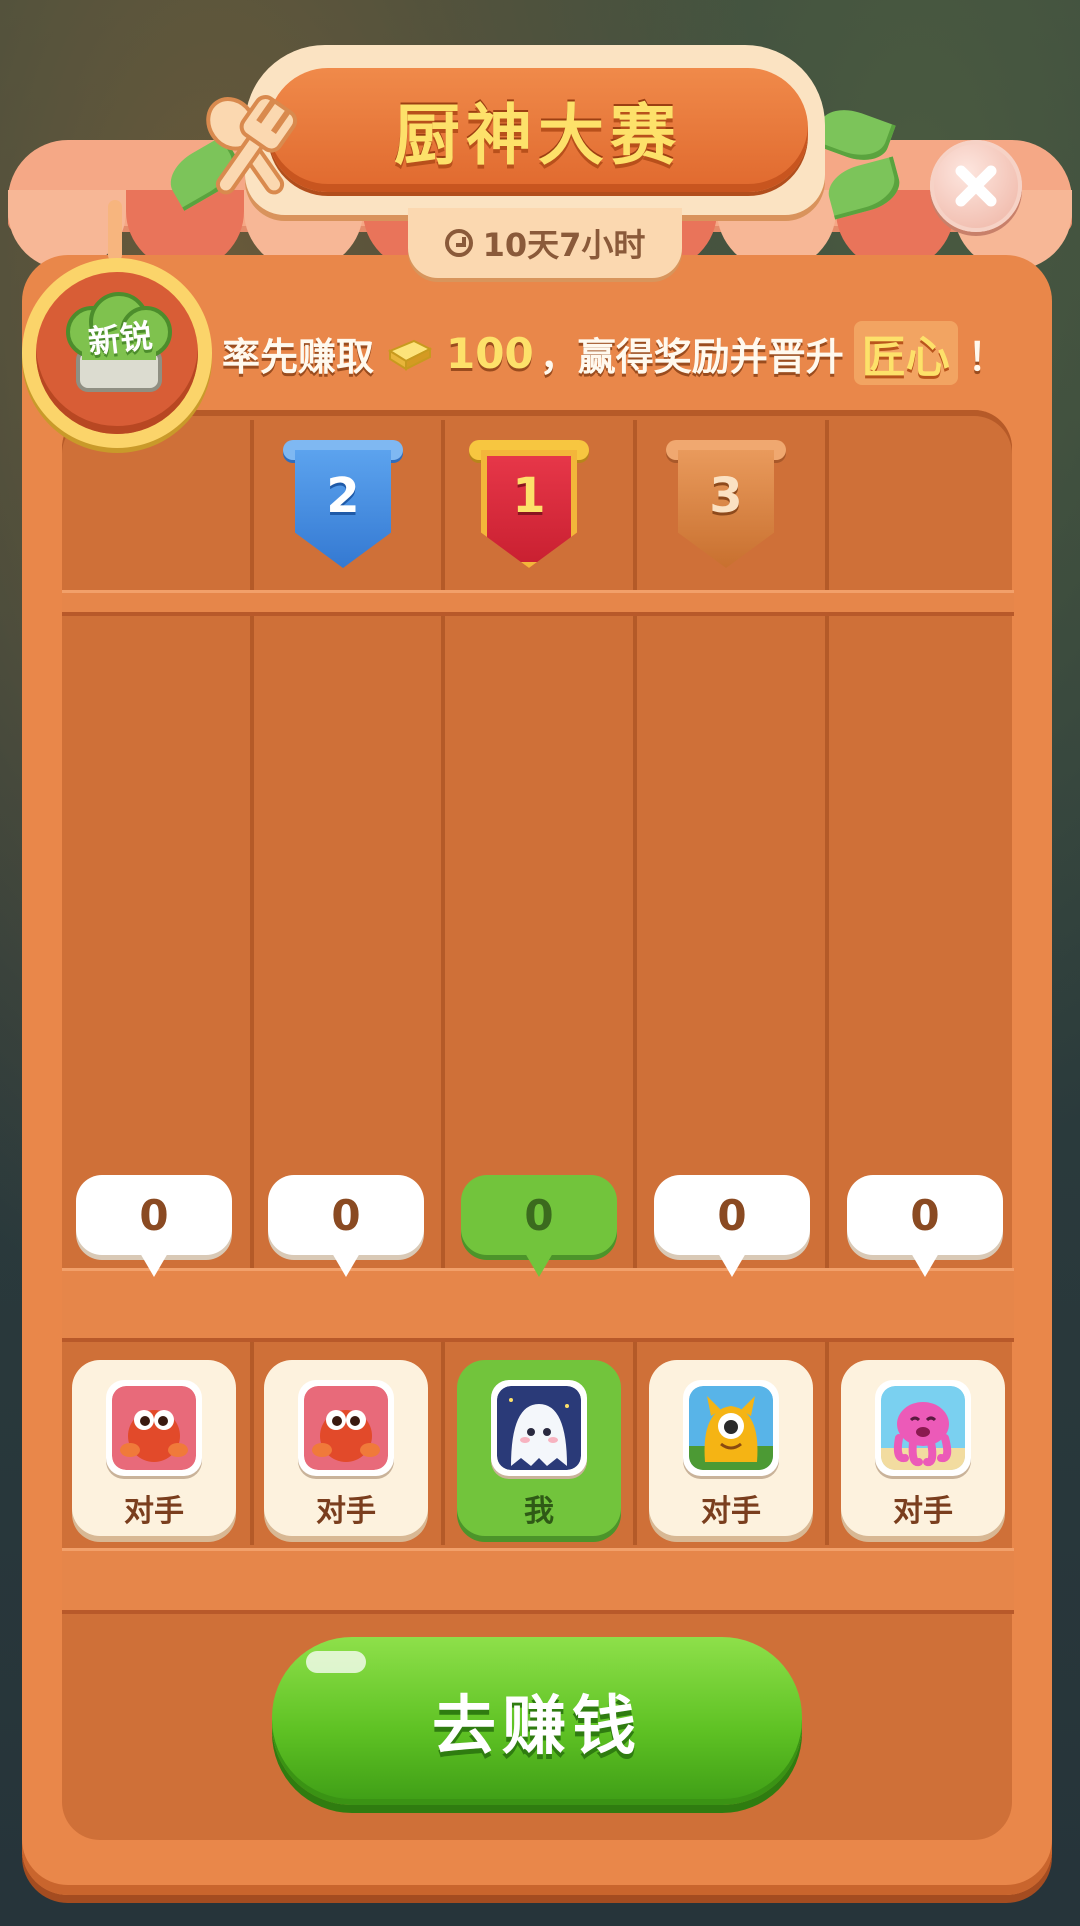 Image resolution: width=1080 pixels, height=1926 pixels. Describe the element at coordinates (538, 135) in the screenshot. I see `page-title: 厨神大赛` at that location.